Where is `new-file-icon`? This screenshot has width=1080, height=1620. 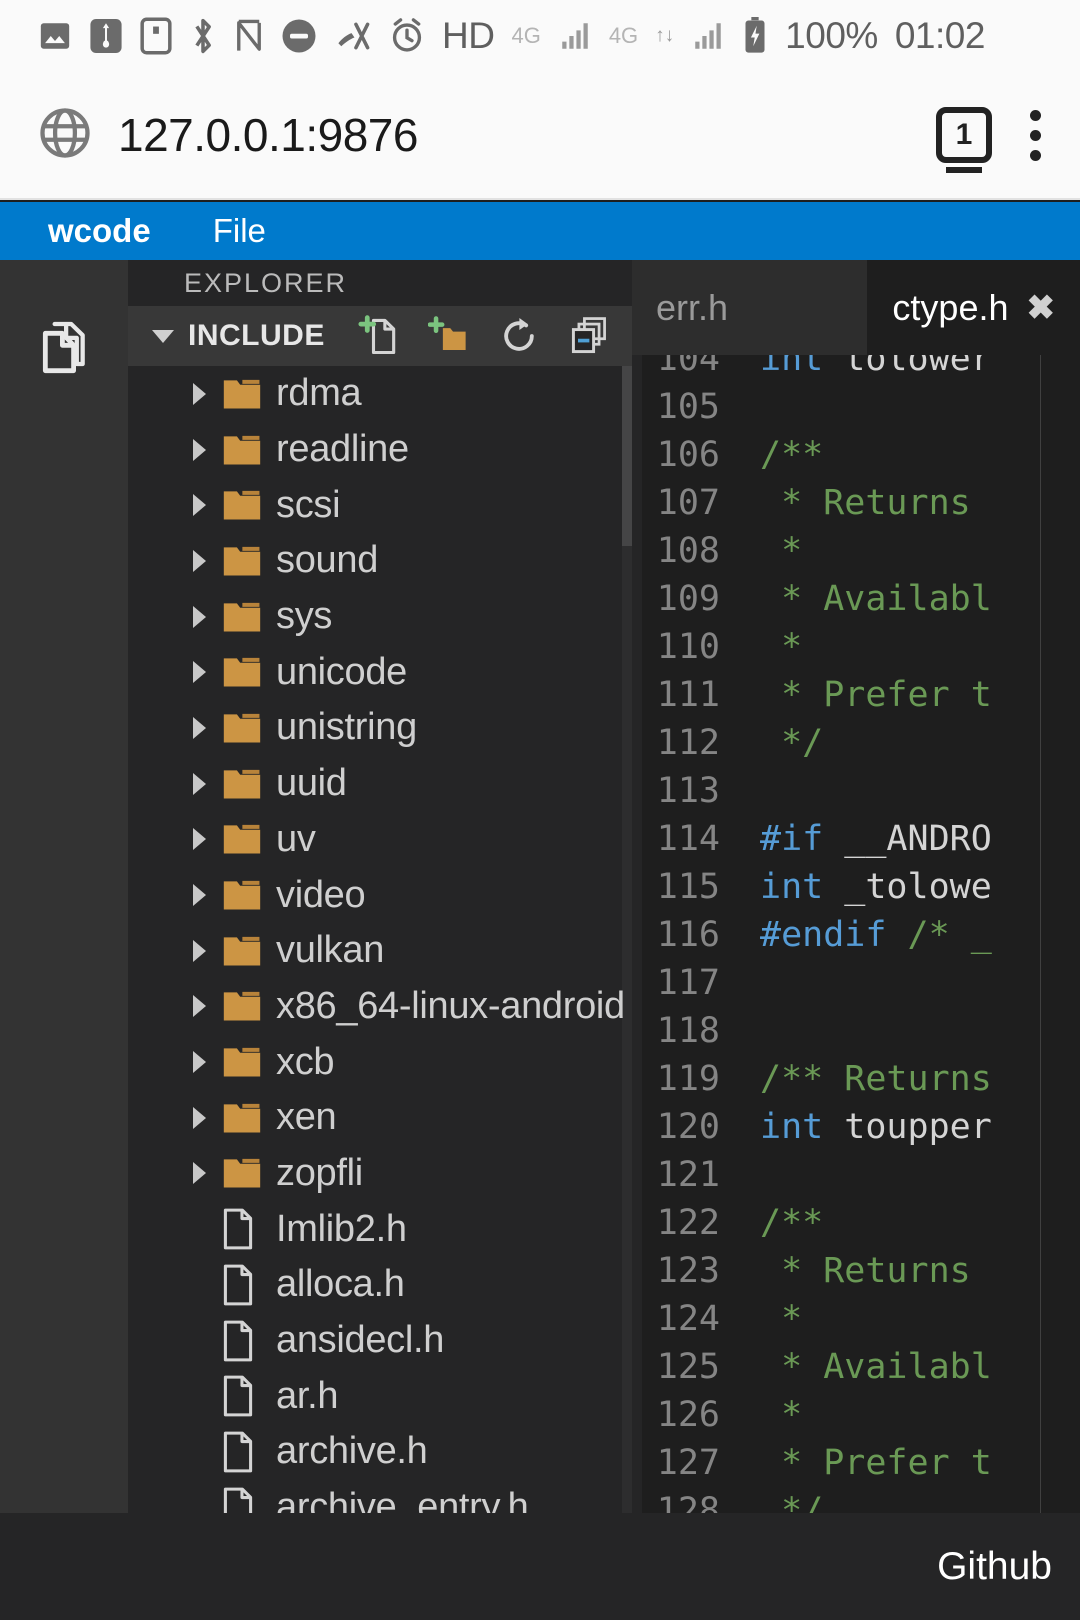 new-file-icon is located at coordinates (379, 336).